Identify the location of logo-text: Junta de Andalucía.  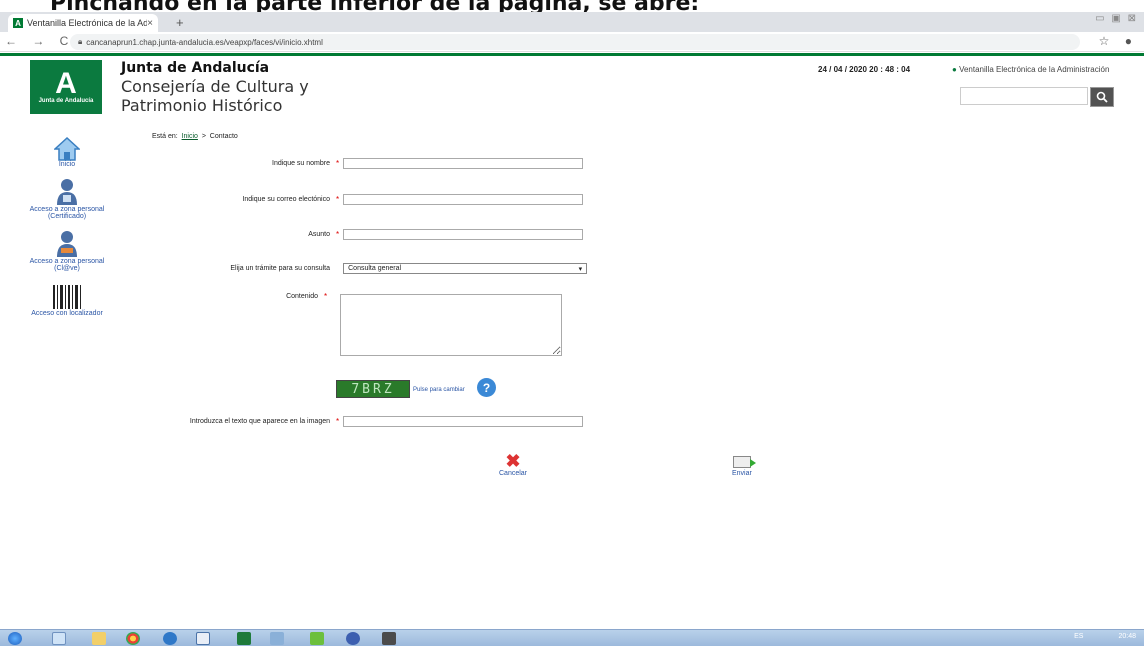
(66, 101).